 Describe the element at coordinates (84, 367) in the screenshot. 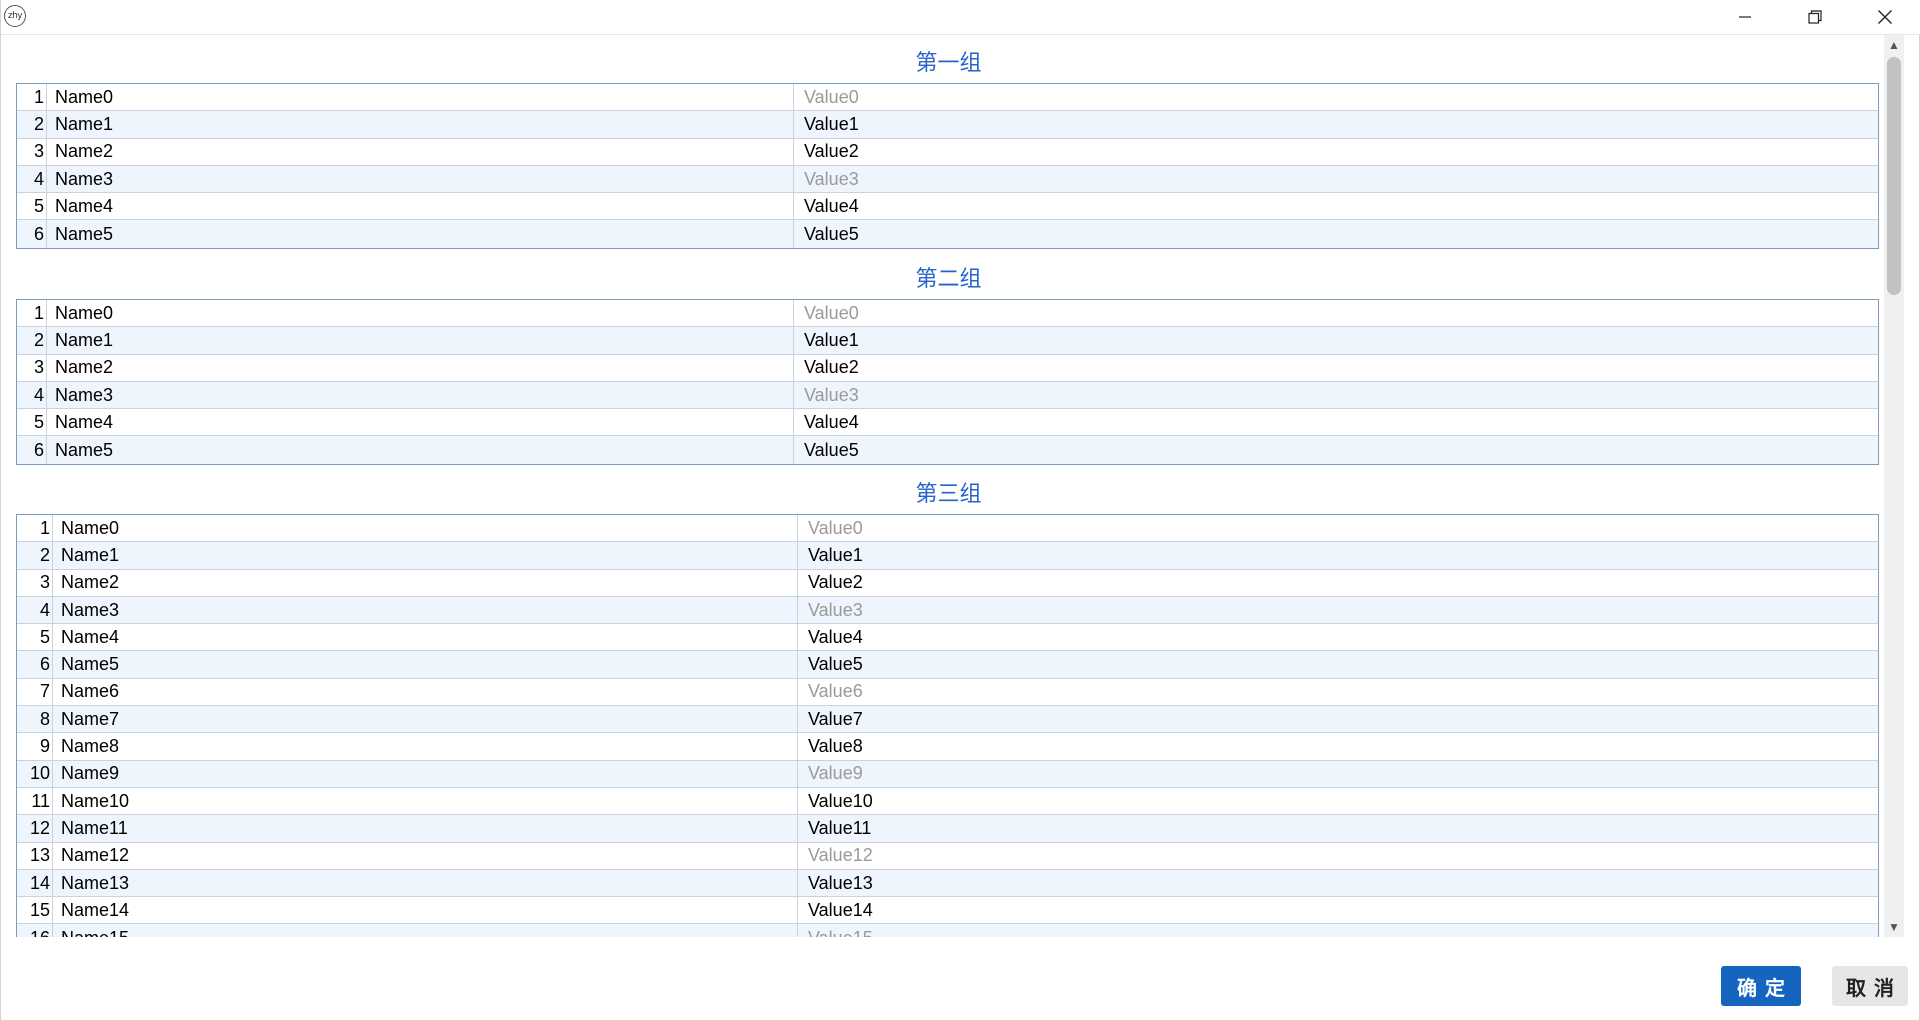

I see `property-name: Name2` at that location.